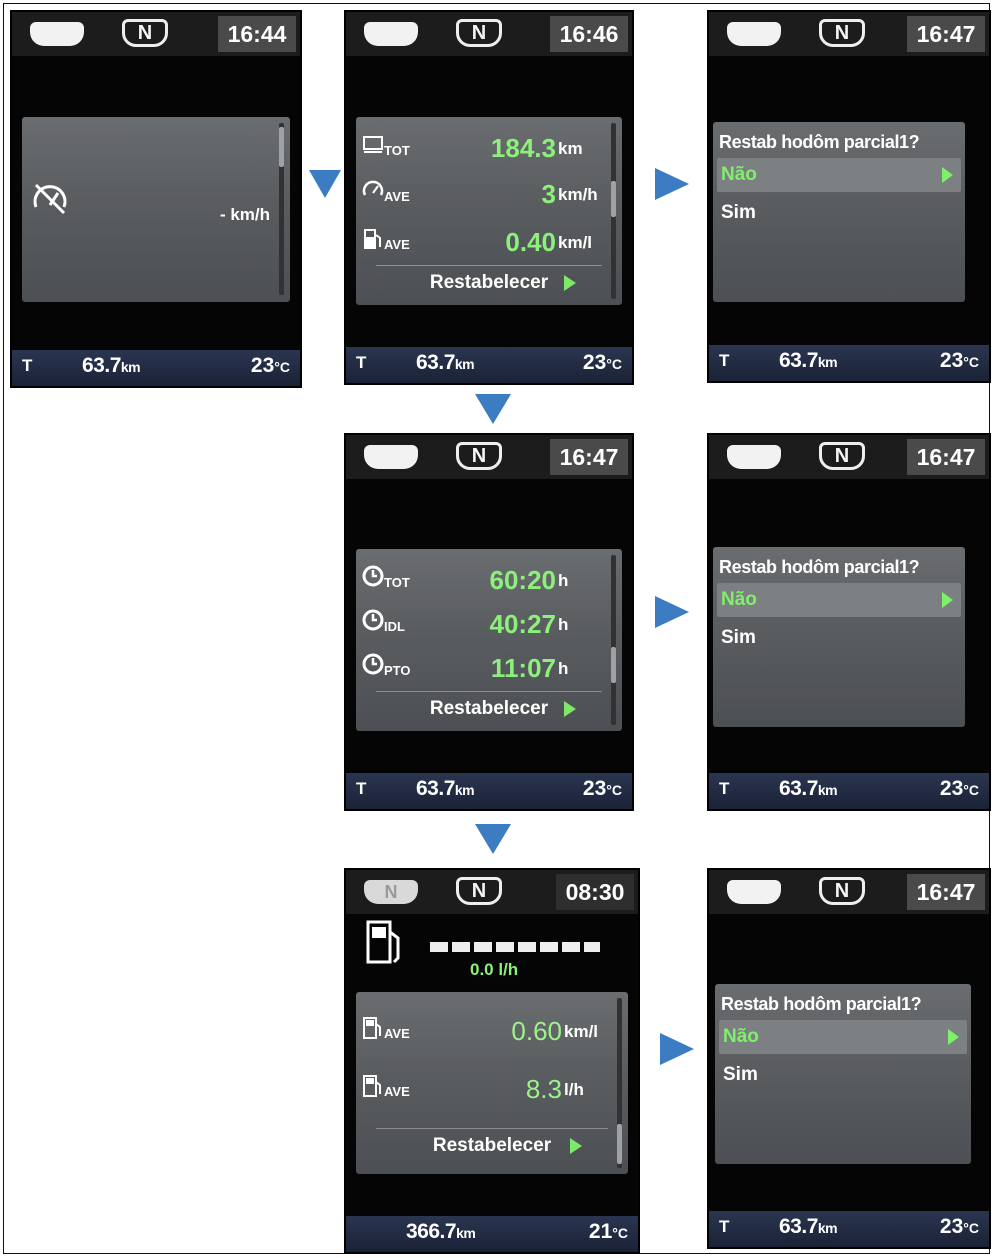 This screenshot has width=995, height=1258. Describe the element at coordinates (485, 1088) in the screenshot. I see `fuel-rate-row: AVE 8.3 l/h` at that location.